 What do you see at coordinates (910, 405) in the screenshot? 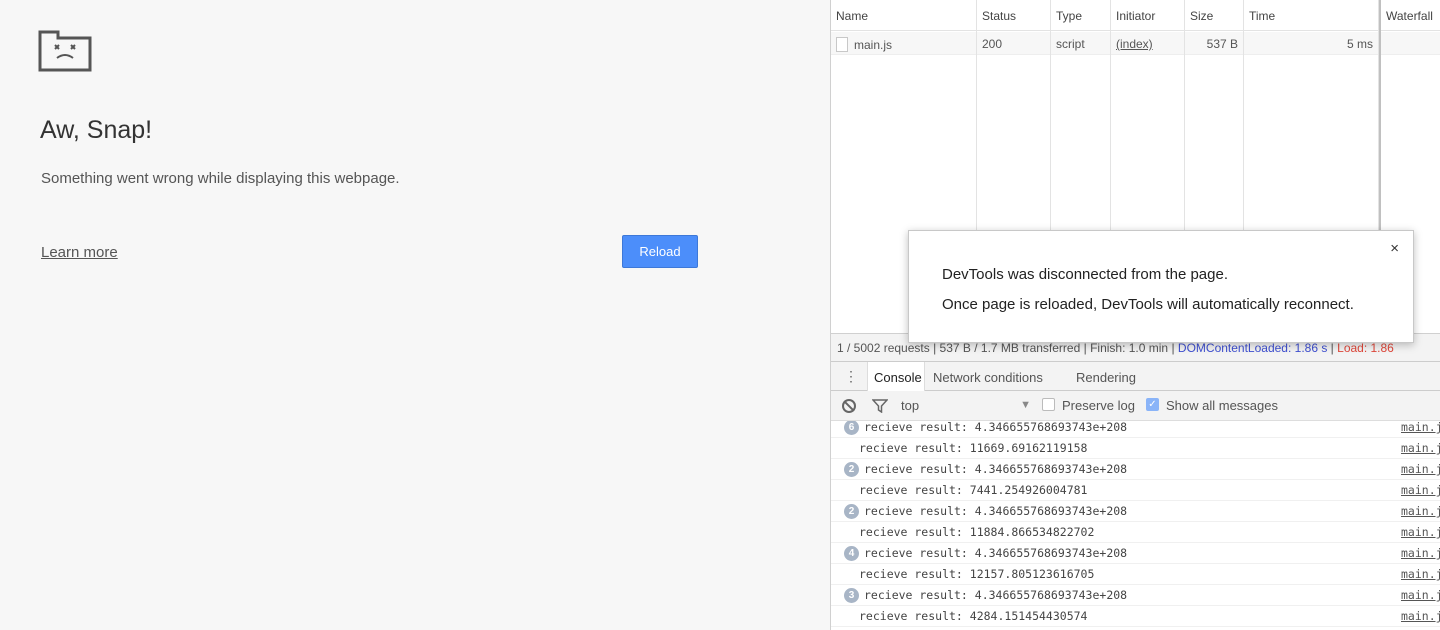
I see `context-value: top` at bounding box center [910, 405].